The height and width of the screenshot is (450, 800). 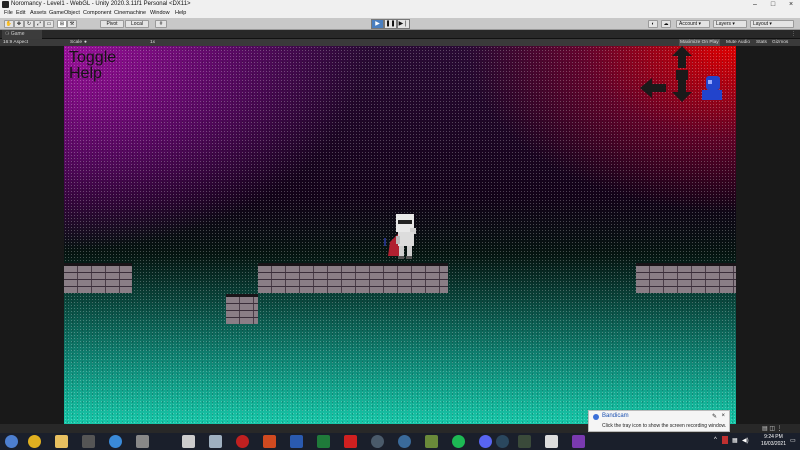 I want to click on close-button: ×, so click(x=791, y=4).